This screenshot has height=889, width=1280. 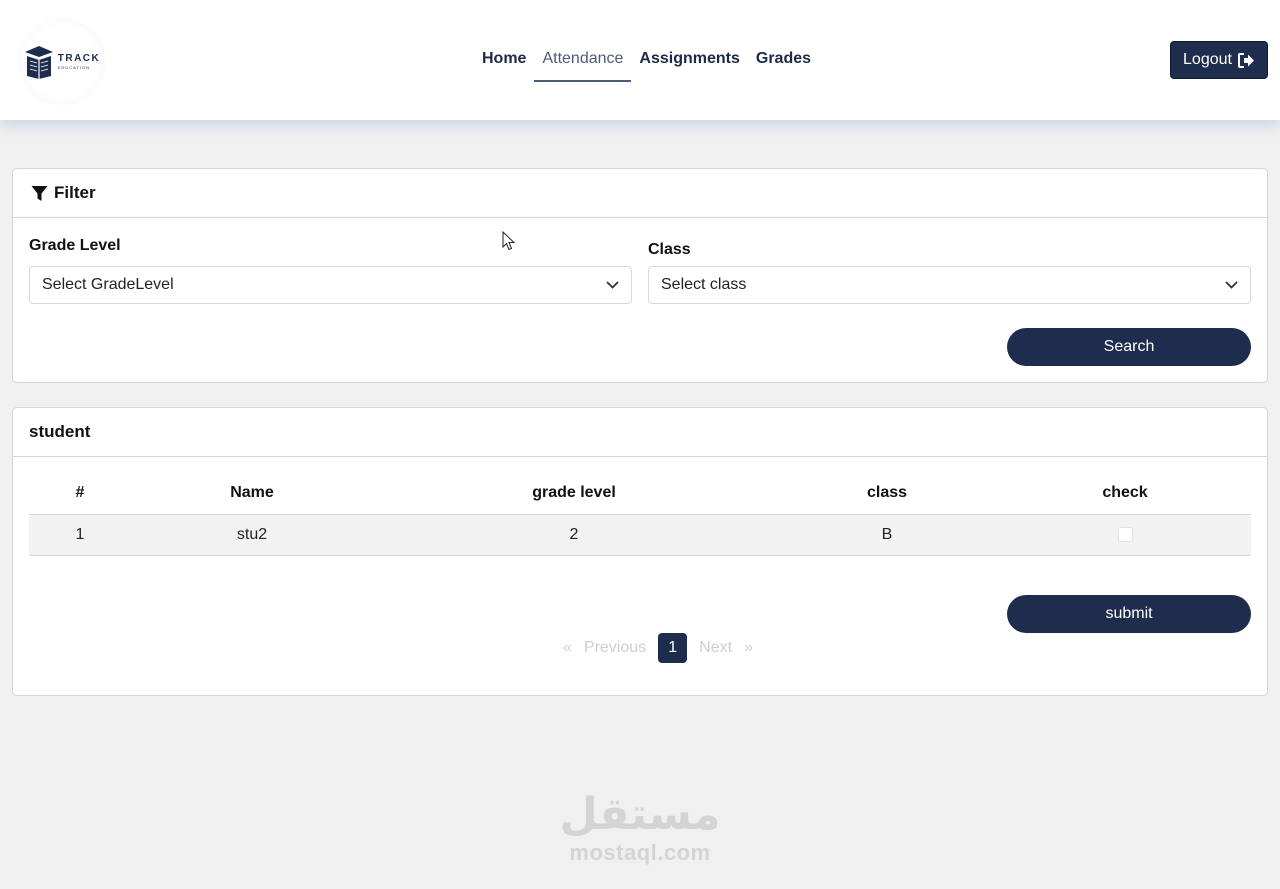 I want to click on logo: TRACK EDUCATION, so click(x=62, y=62).